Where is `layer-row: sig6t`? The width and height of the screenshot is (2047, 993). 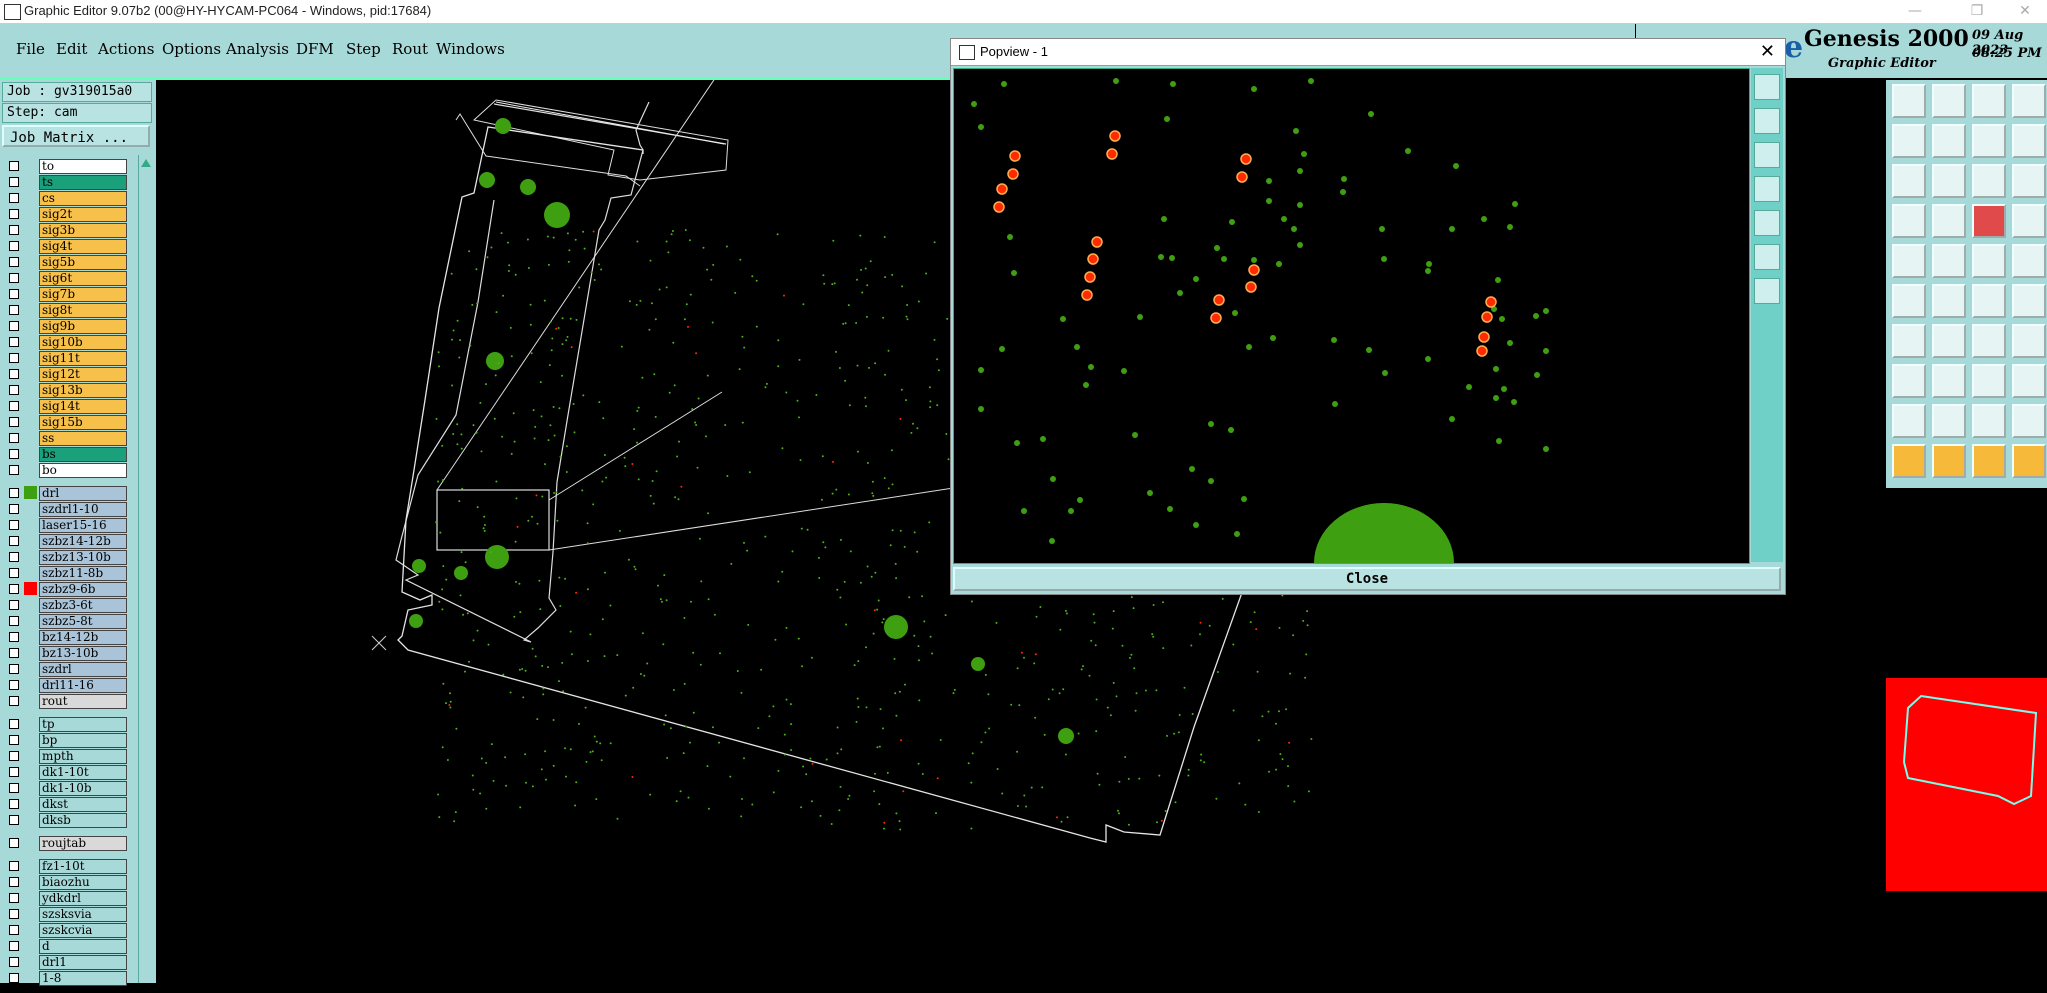 layer-row: sig6t is located at coordinates (69, 278).